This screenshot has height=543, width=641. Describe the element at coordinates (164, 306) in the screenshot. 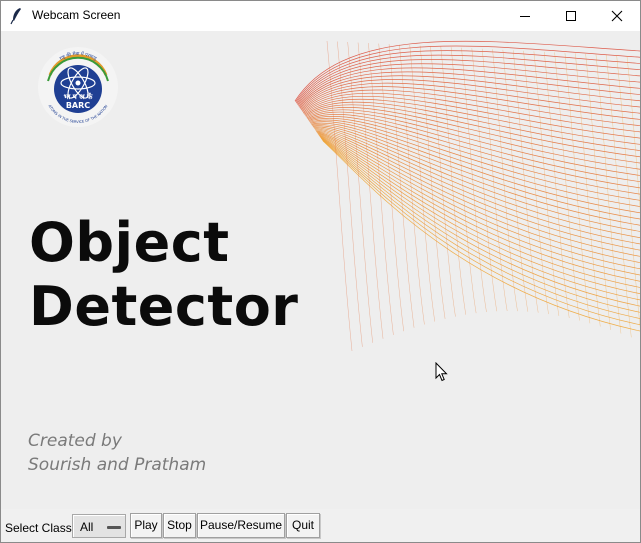

I see `headline-line-2: Detector` at that location.